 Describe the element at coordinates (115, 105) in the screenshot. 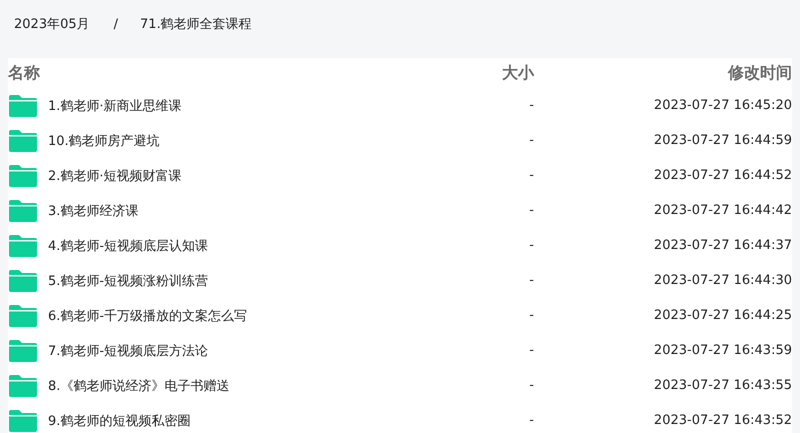

I see `folder-name-link: 1.鹤老师·新商业思维课` at that location.